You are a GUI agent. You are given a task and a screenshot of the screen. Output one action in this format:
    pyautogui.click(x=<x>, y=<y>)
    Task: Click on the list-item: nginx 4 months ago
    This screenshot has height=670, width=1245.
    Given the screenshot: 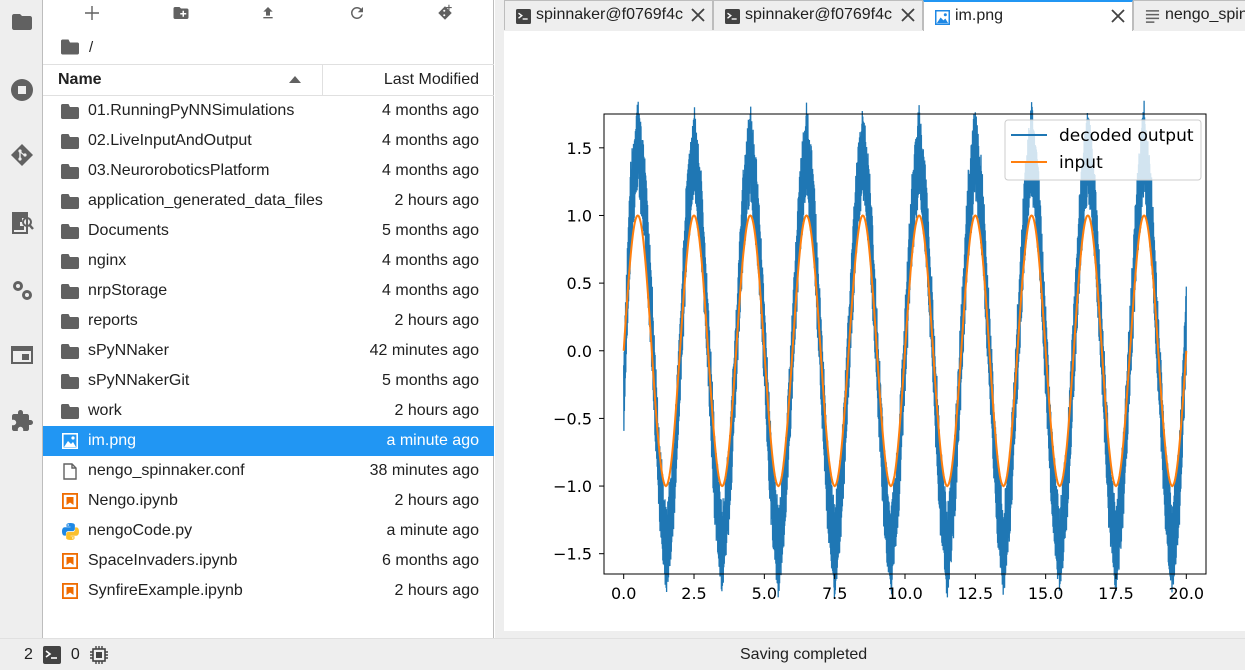 What is the action you would take?
    pyautogui.click(x=268, y=261)
    